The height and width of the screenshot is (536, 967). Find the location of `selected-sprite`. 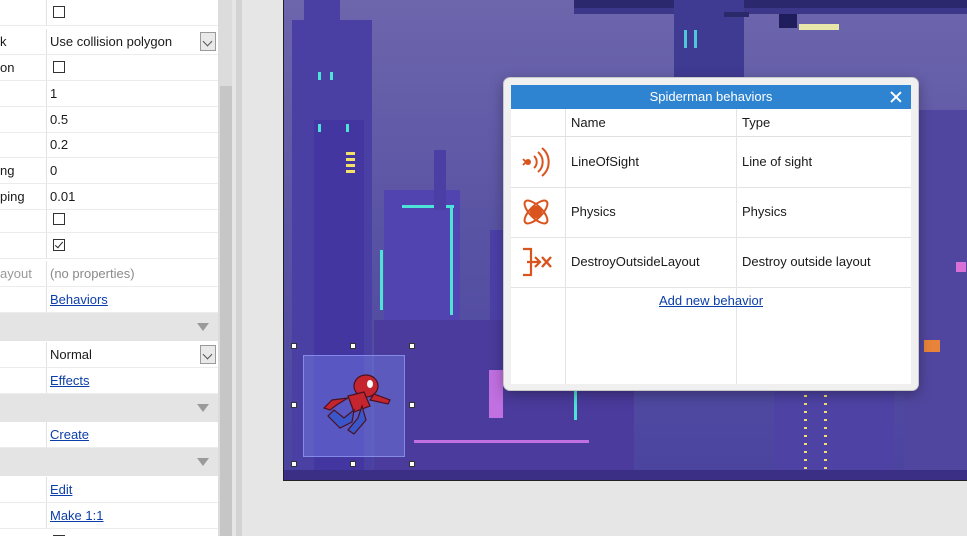

selected-sprite is located at coordinates (354, 406).